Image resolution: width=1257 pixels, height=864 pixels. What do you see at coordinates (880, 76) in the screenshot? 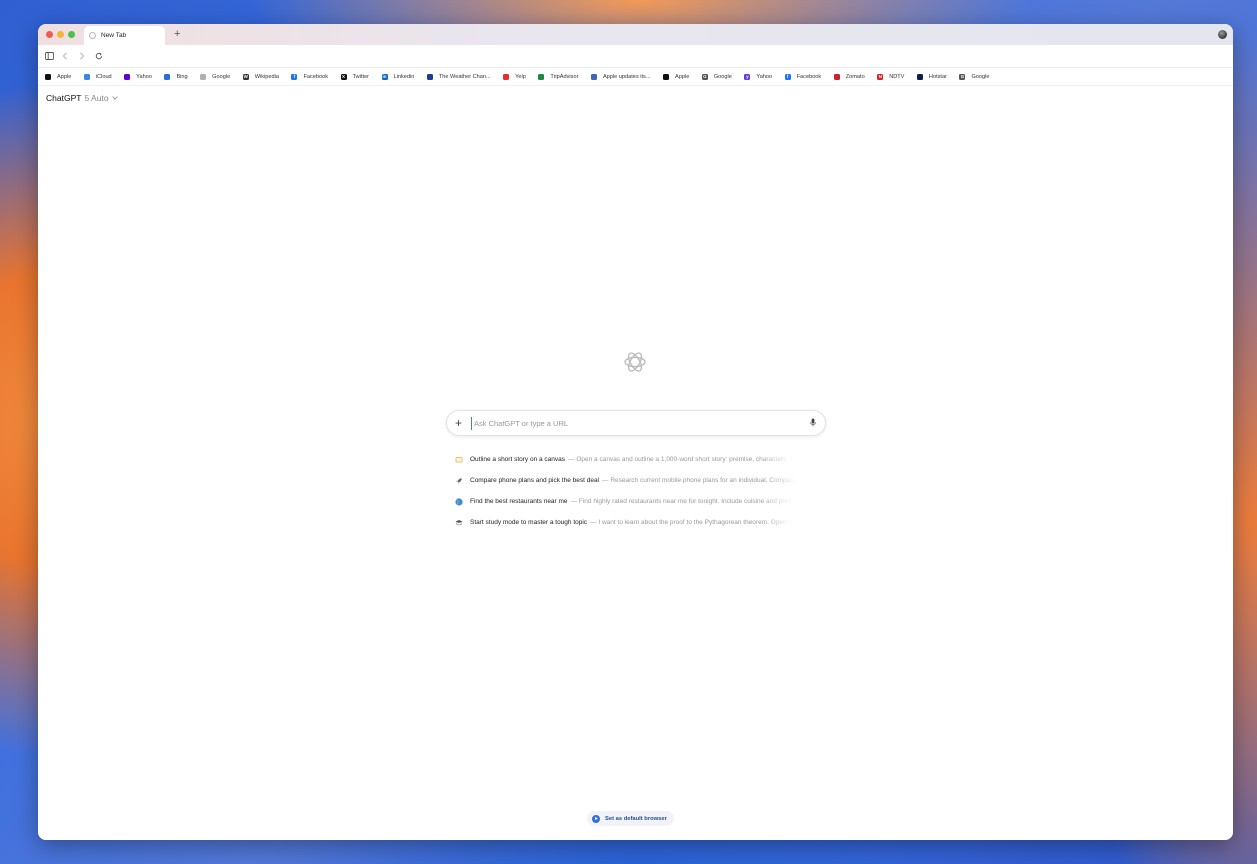
I see `ndtv-icon: N` at bounding box center [880, 76].